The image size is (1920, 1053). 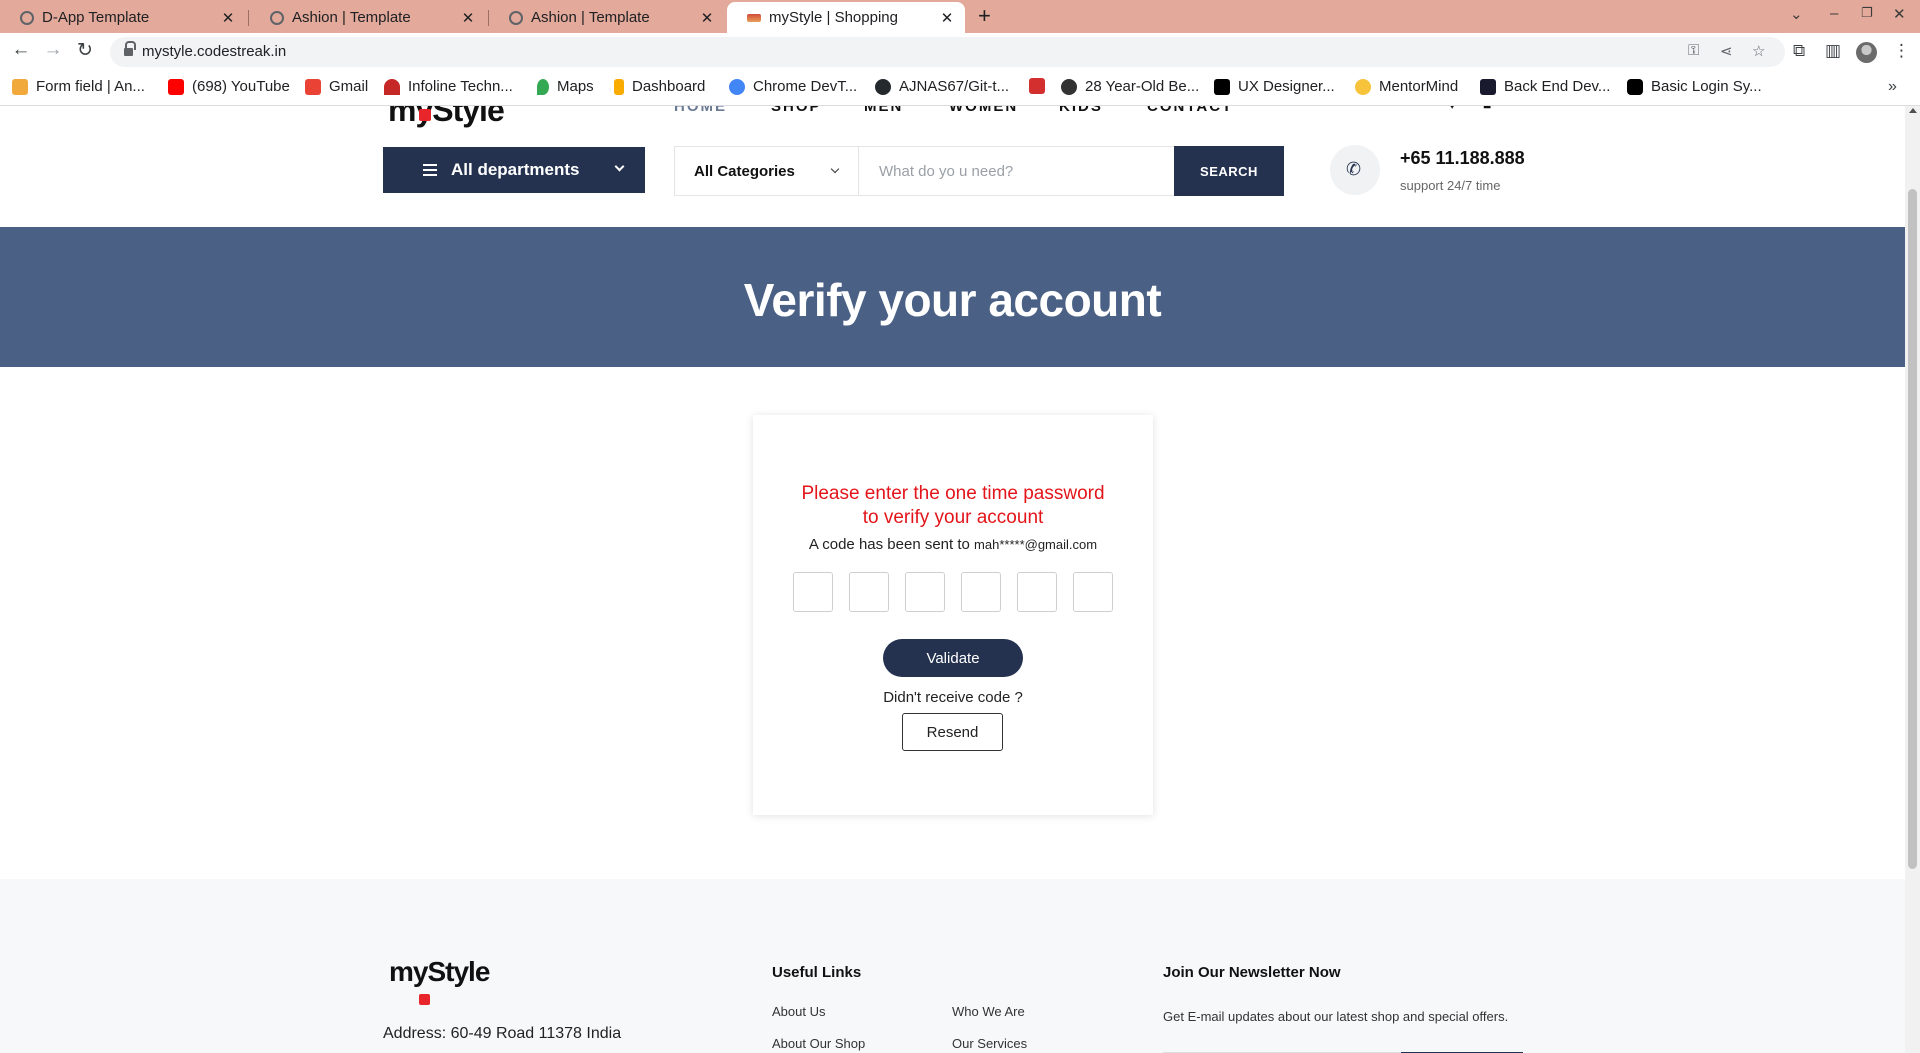 I want to click on star-icon: ☆, so click(x=1758, y=51).